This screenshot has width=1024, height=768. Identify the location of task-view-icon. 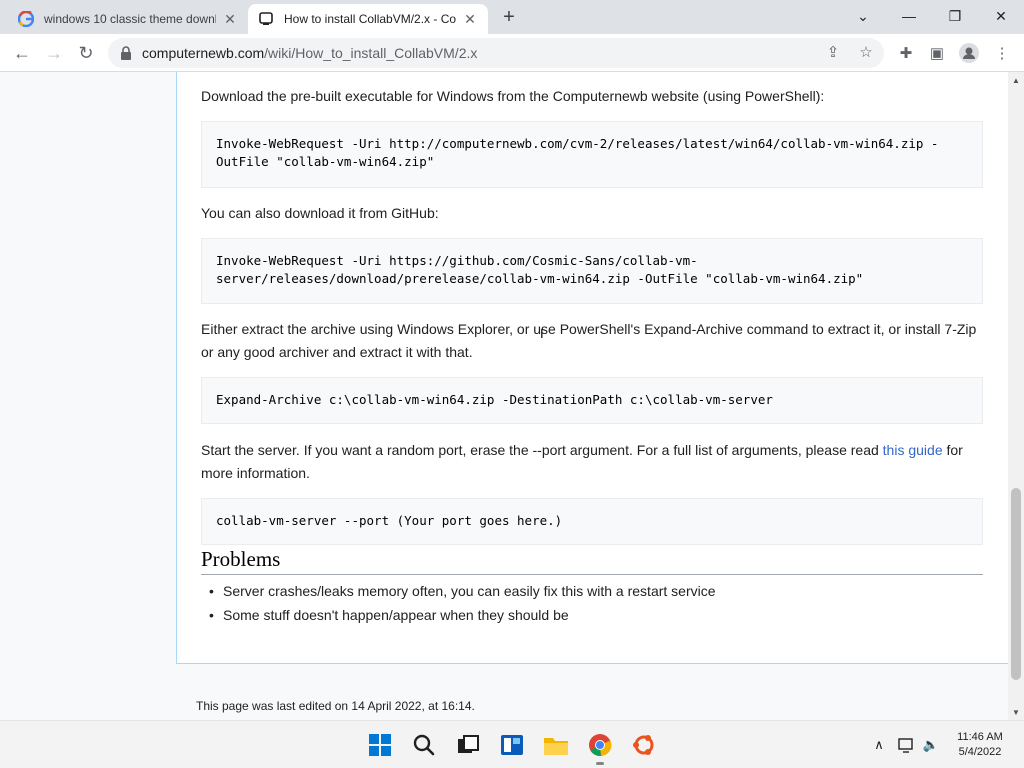
(468, 745).